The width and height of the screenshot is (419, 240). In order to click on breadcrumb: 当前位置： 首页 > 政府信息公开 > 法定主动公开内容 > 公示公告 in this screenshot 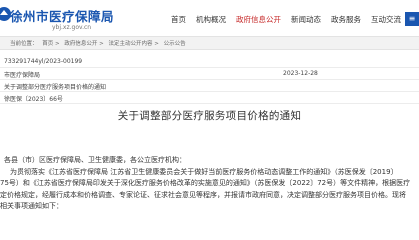, I will do `click(99, 43)`.